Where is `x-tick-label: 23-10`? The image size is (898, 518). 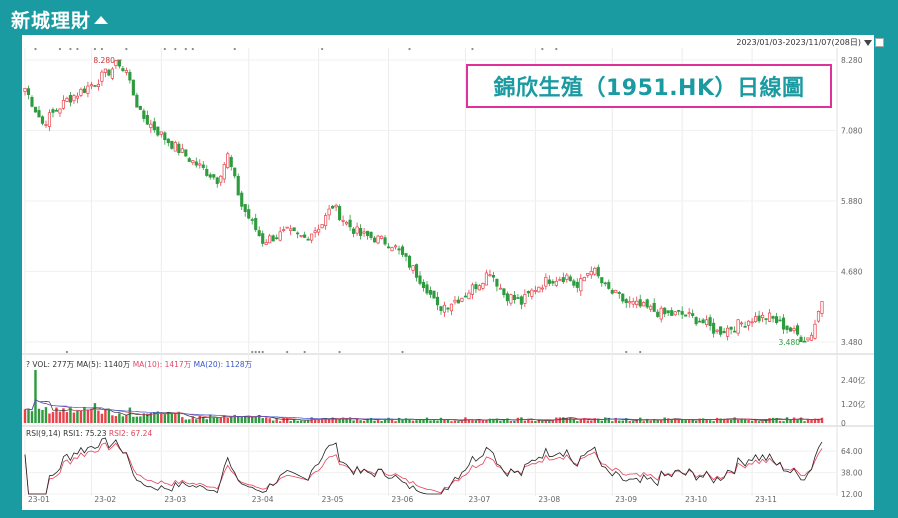 x-tick-label: 23-10 is located at coordinates (696, 499).